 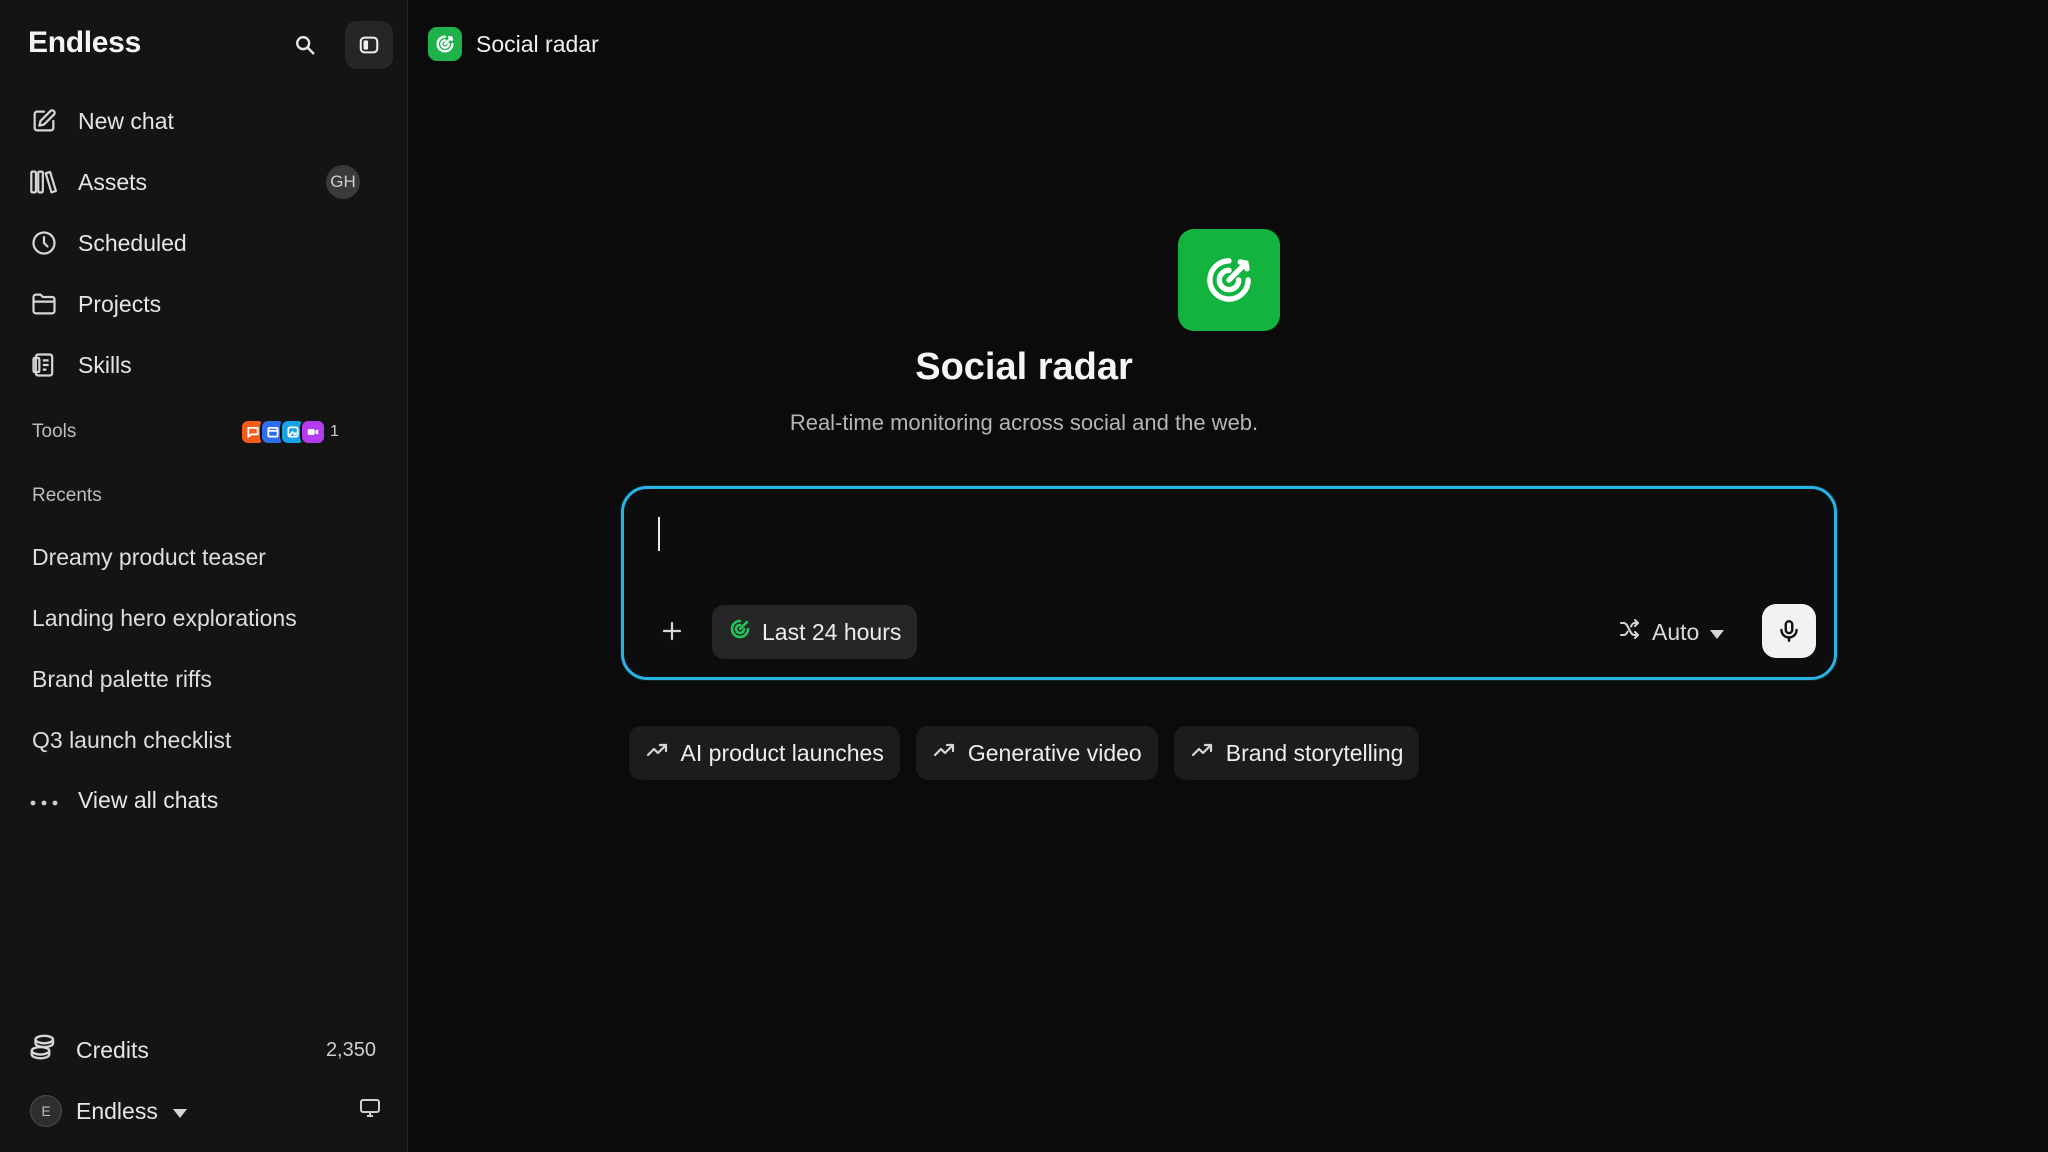 I want to click on brand-logo: Endless, so click(x=84, y=43).